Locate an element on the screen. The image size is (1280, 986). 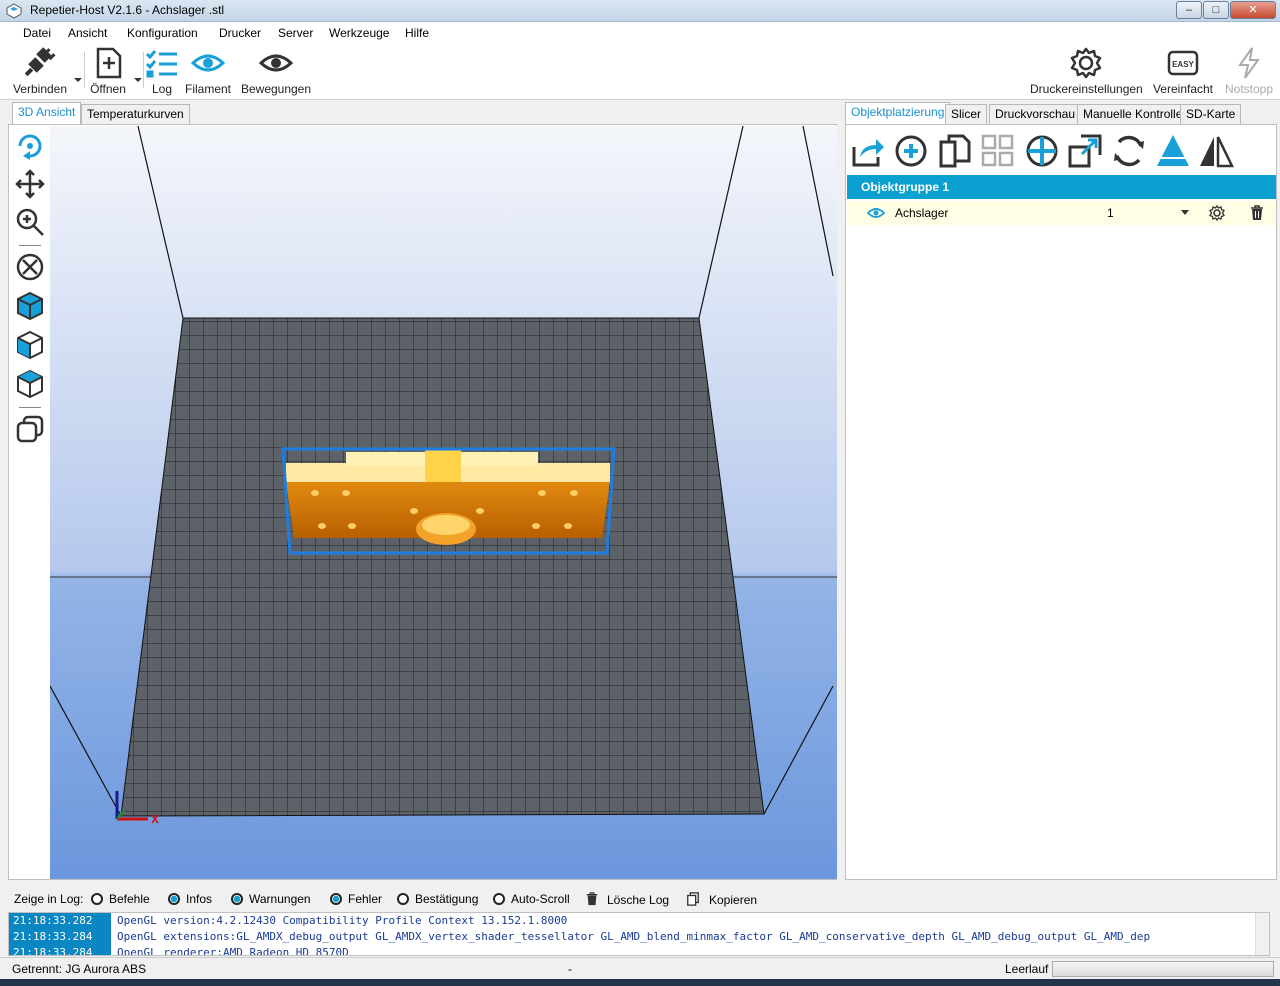
menu-ansicht: Ansicht is located at coordinates (87, 33).